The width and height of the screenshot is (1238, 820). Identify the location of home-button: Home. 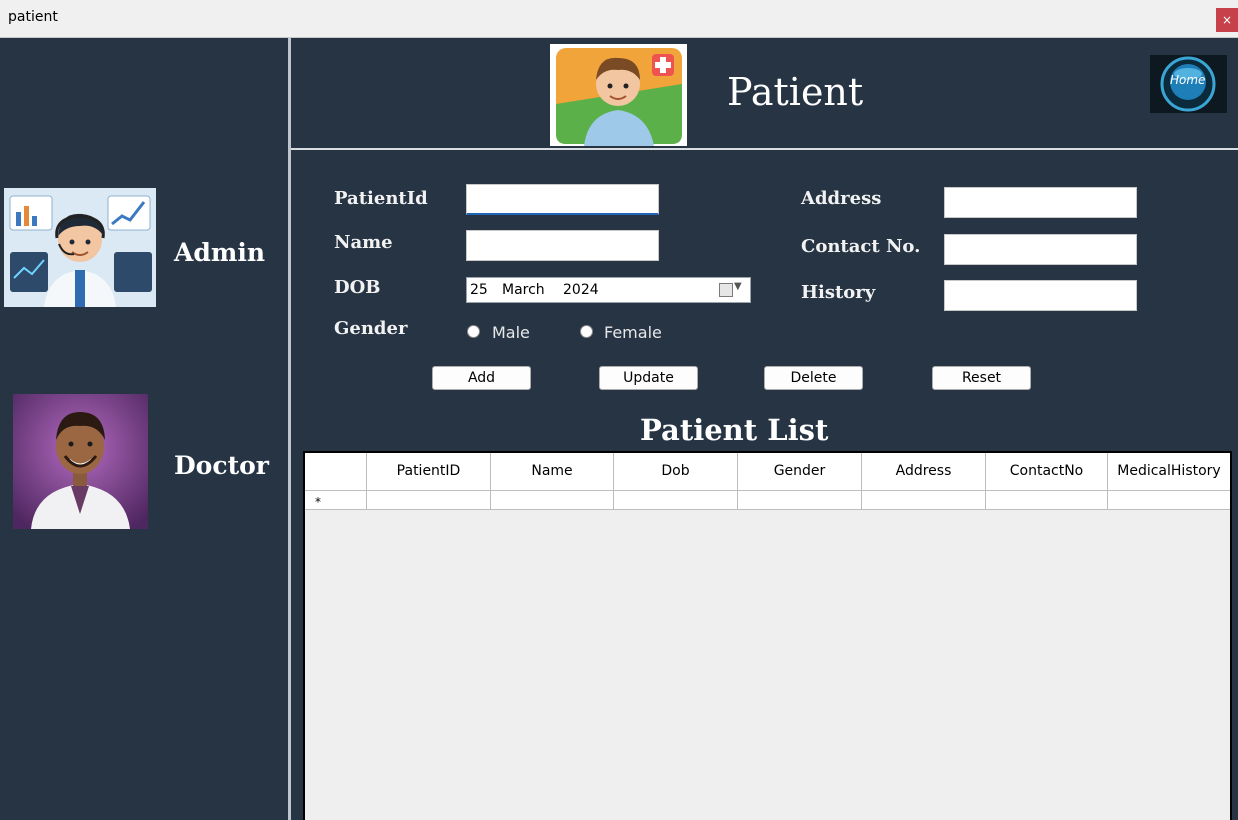
(1188, 84).